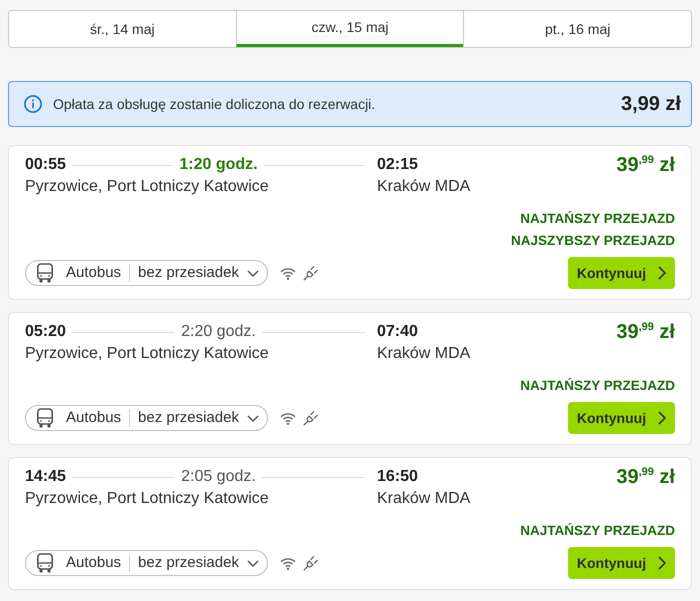 The width and height of the screenshot is (700, 601). I want to click on fee-notice-text: Opłata za obsługę zostanie doliczona do rezerwacji., so click(214, 104).